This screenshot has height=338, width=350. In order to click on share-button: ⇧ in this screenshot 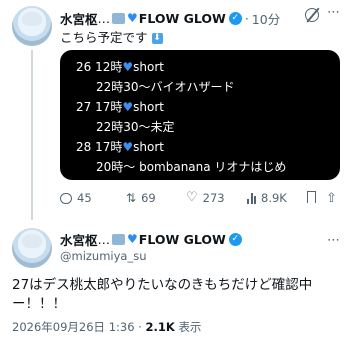, I will do `click(334, 198)`.